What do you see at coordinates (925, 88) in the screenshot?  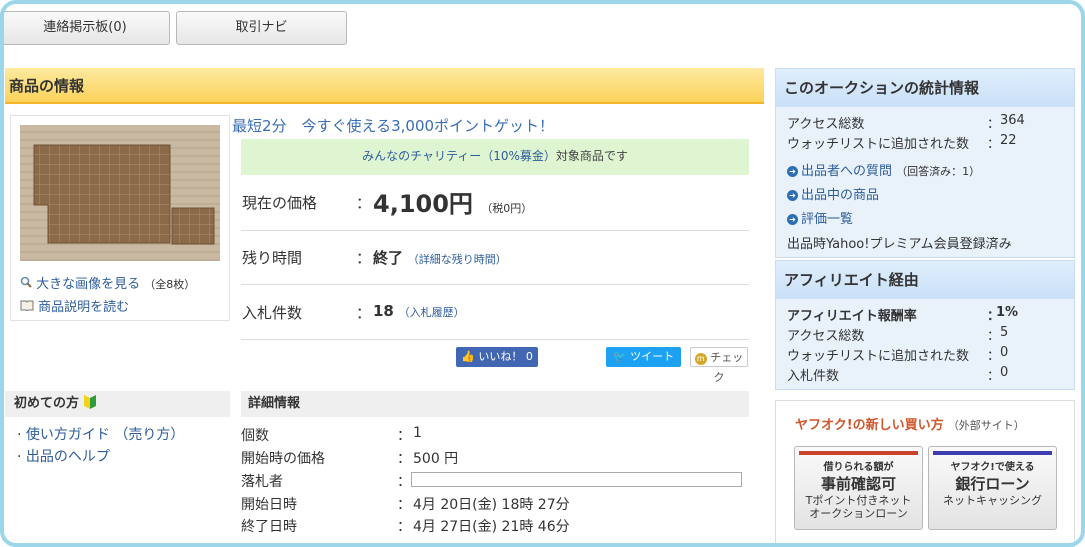 I see `stats-title: このオークションの統計情報` at bounding box center [925, 88].